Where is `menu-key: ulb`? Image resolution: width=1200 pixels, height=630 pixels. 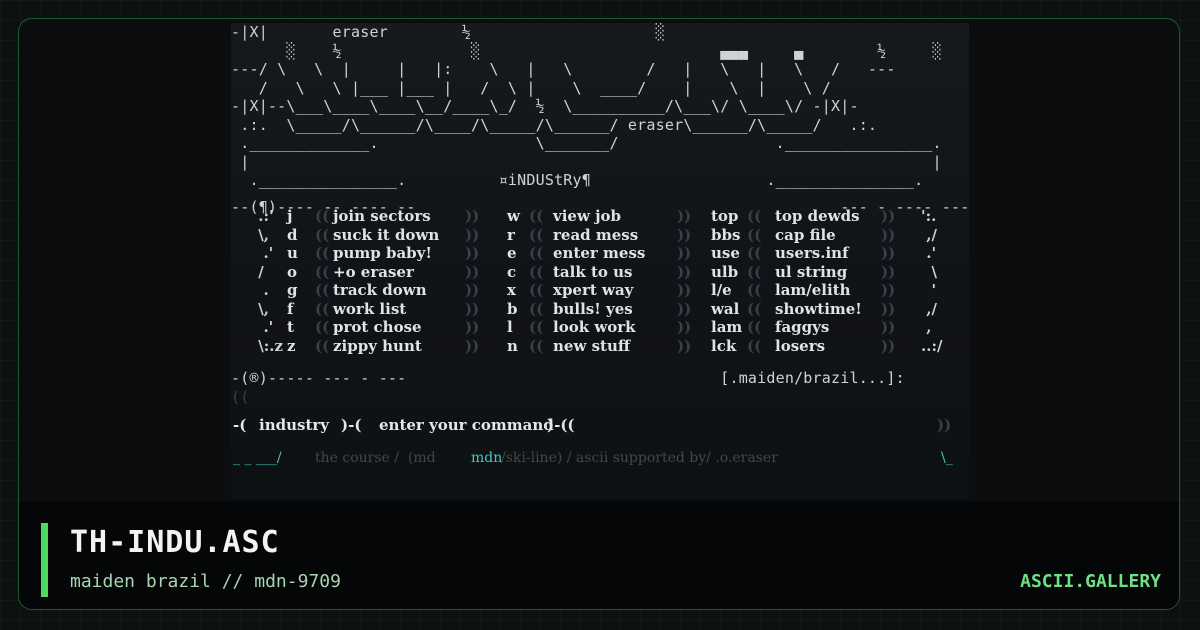 menu-key: ulb is located at coordinates (725, 271).